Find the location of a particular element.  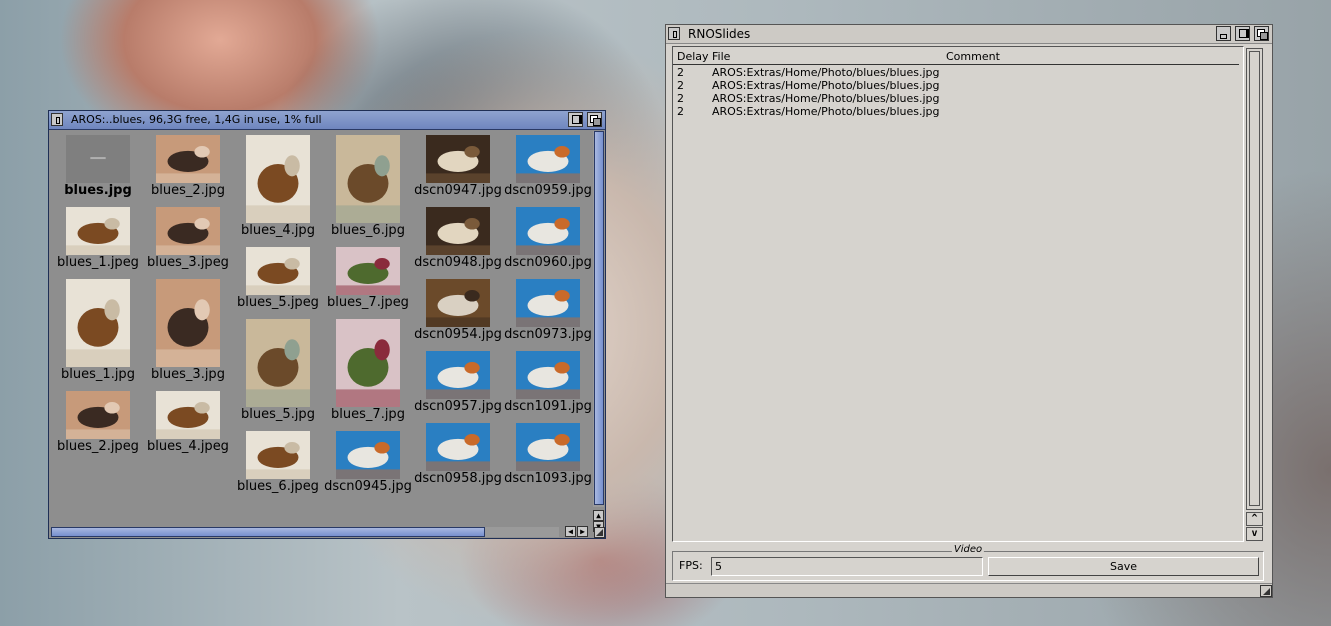

file-icon-label: dscn0945.jpg is located at coordinates (368, 486).